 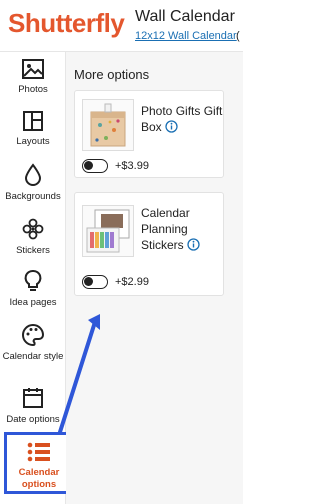 I want to click on sidebar-item-calendar-options: Calendar options, so click(x=39, y=463).